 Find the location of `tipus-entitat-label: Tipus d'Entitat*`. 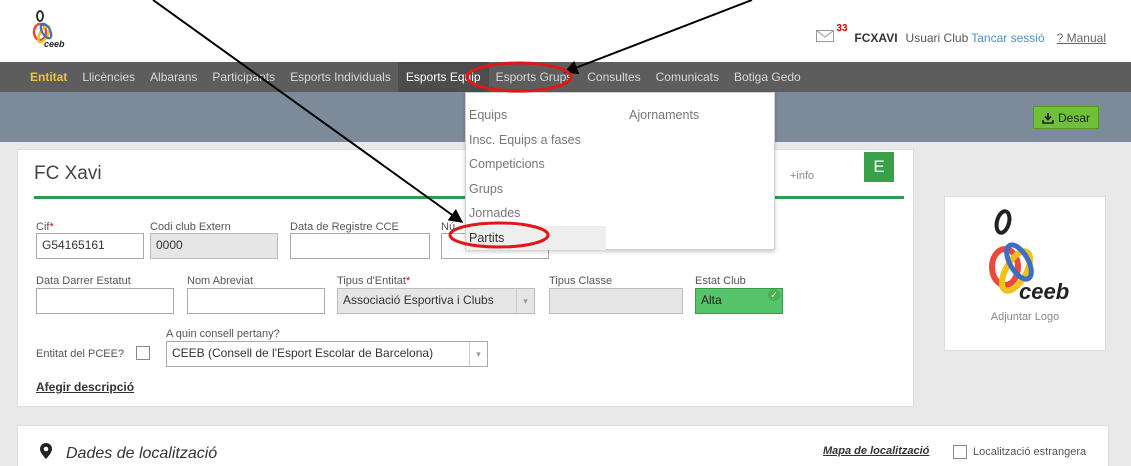

tipus-entitat-label: Tipus d'Entitat* is located at coordinates (374, 281).